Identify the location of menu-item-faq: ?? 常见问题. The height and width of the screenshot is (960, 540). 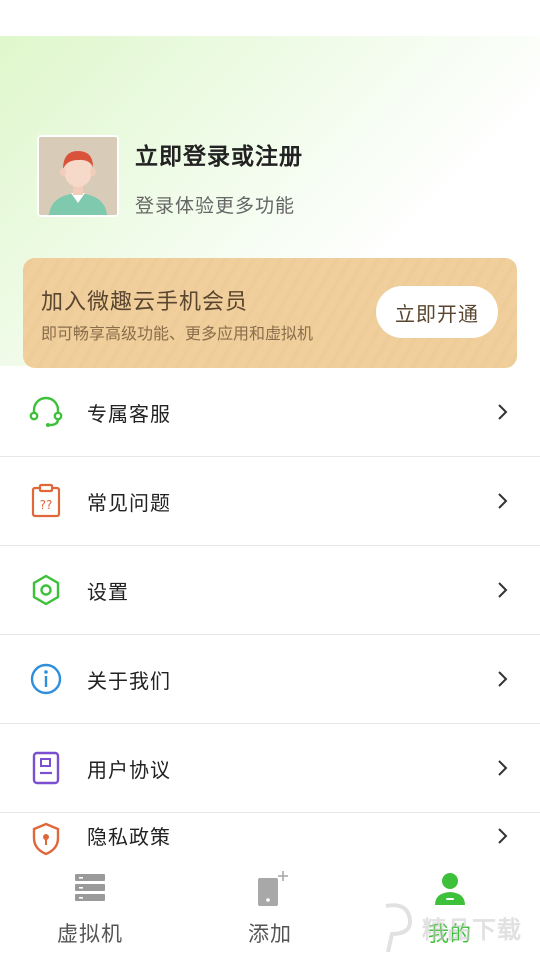
(270, 501).